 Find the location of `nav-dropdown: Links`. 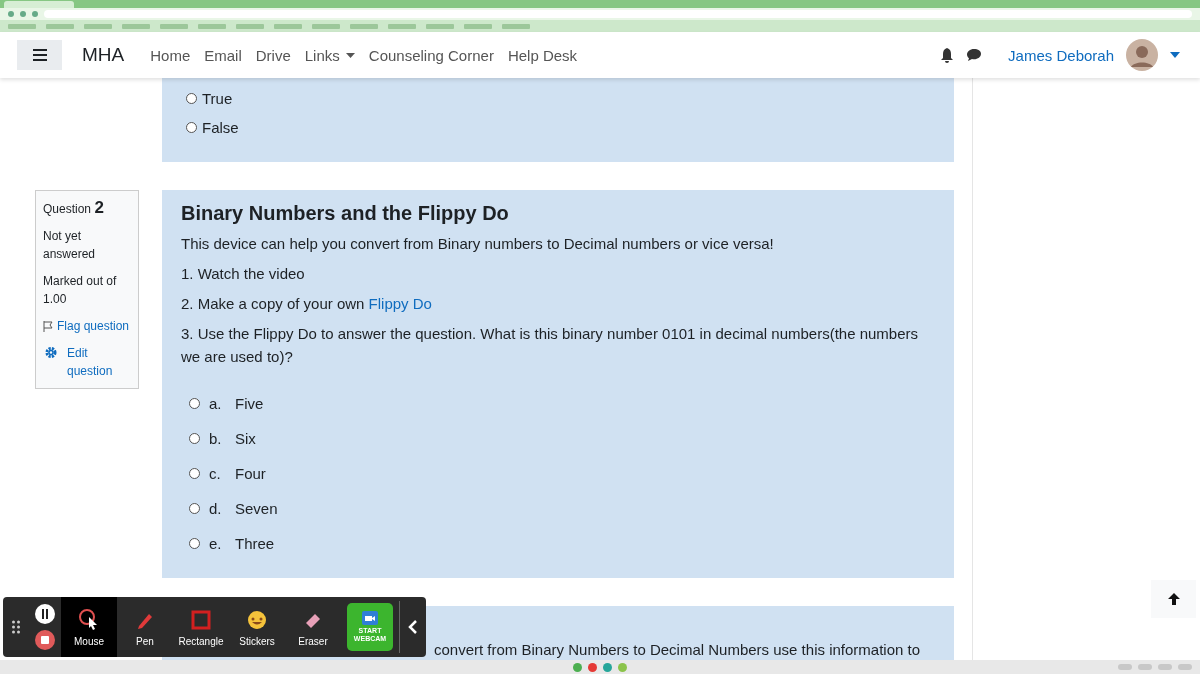

nav-dropdown: Links is located at coordinates (329, 55).